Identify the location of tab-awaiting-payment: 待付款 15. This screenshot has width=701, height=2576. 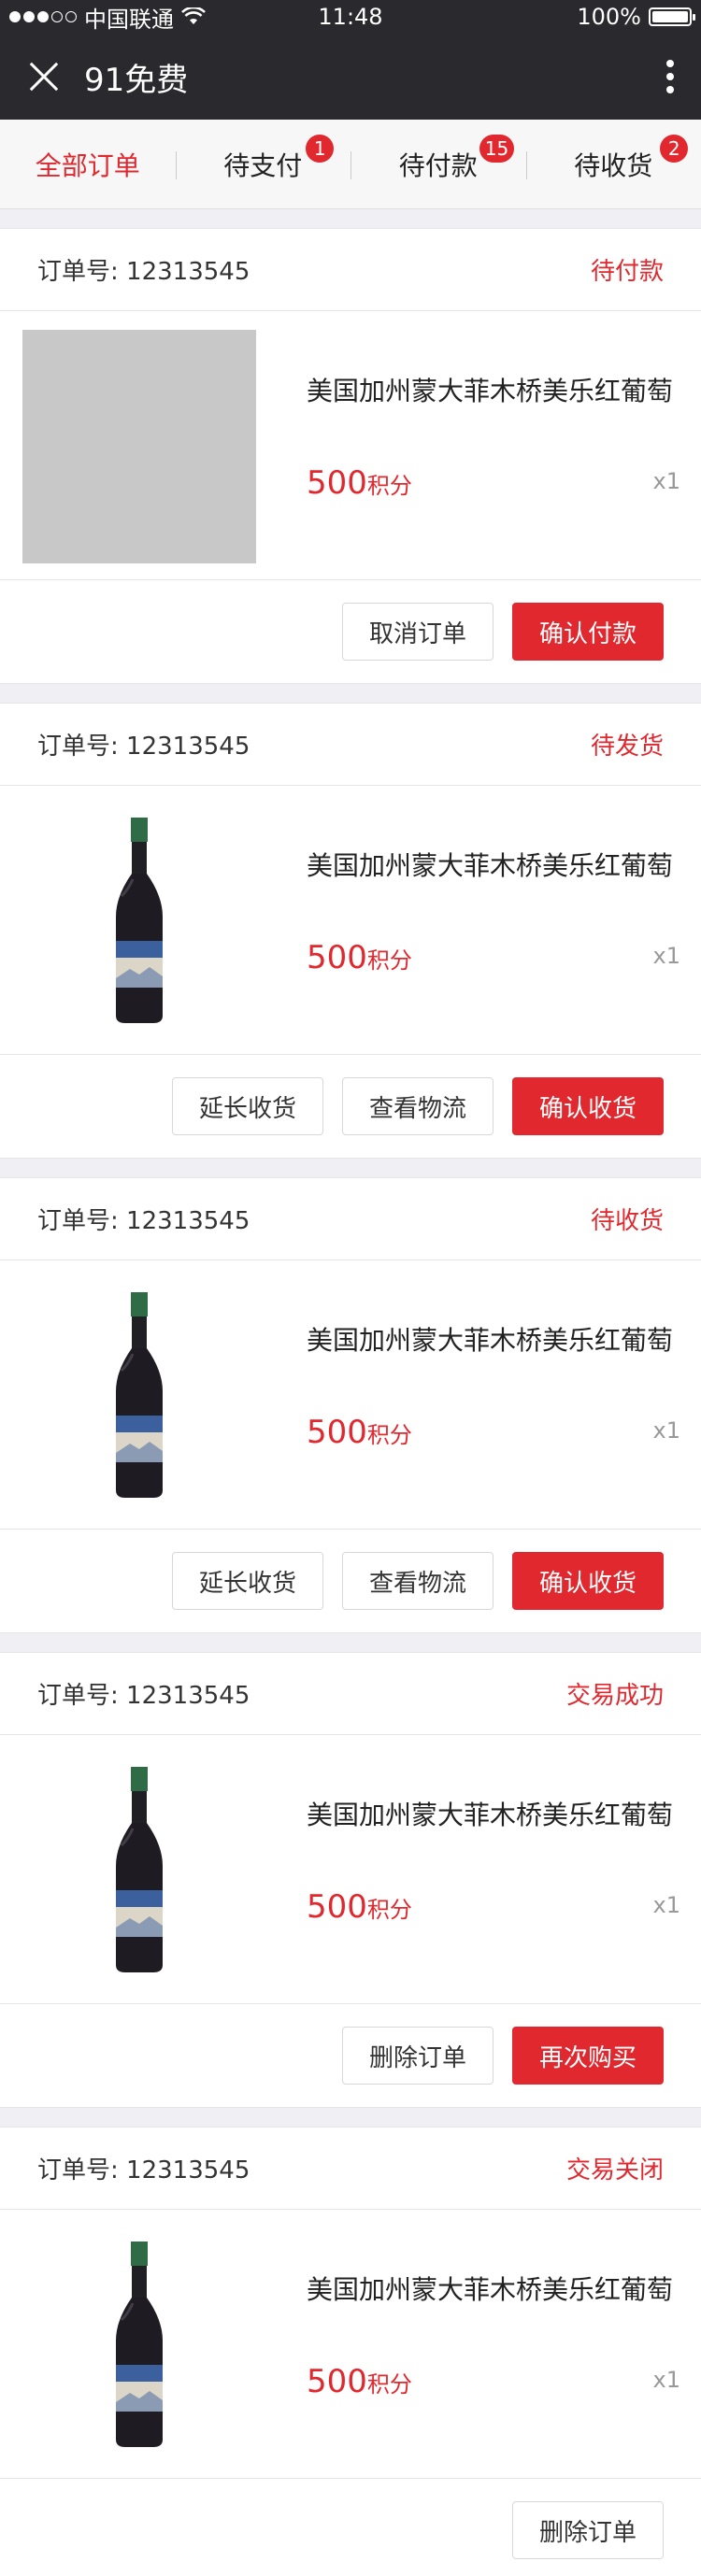
(438, 158).